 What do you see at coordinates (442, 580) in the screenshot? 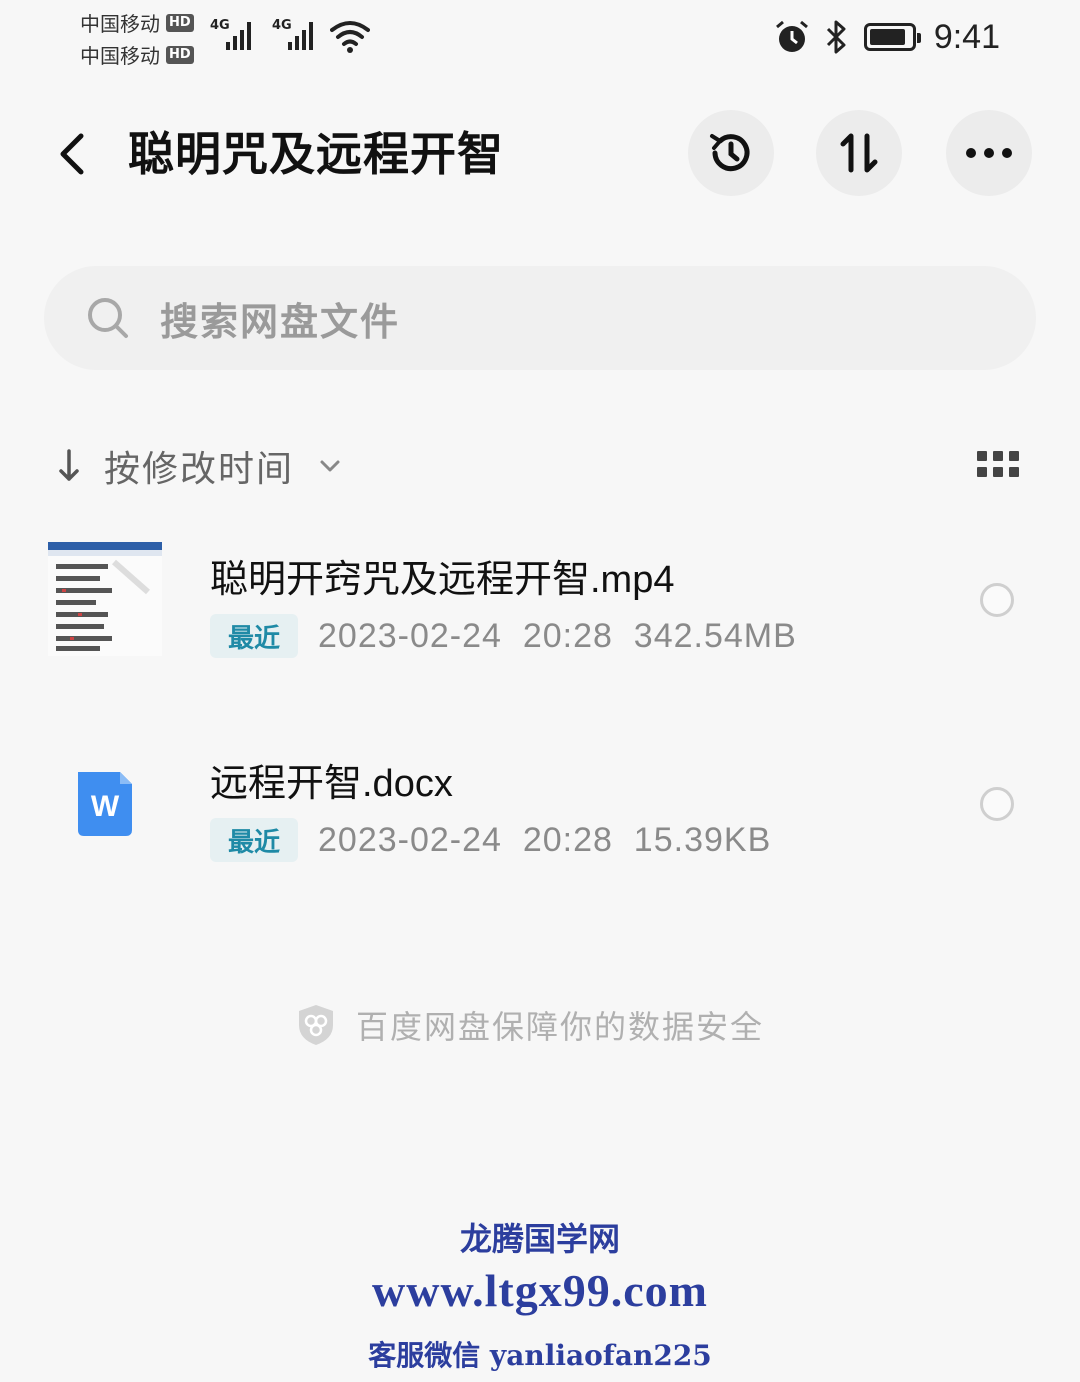
I see `file-name: 聪明开窍咒及远程开智.mp4` at bounding box center [442, 580].